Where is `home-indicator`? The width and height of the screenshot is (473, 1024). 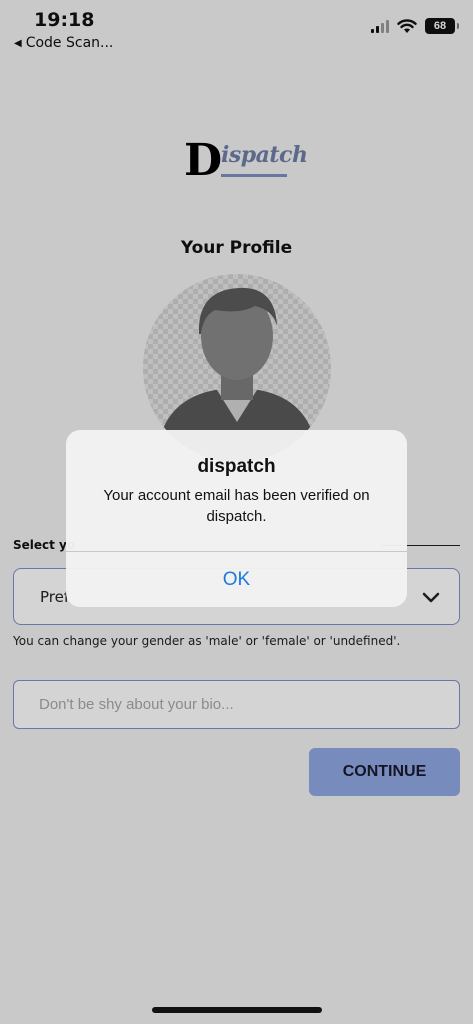
home-indicator is located at coordinates (237, 1010).